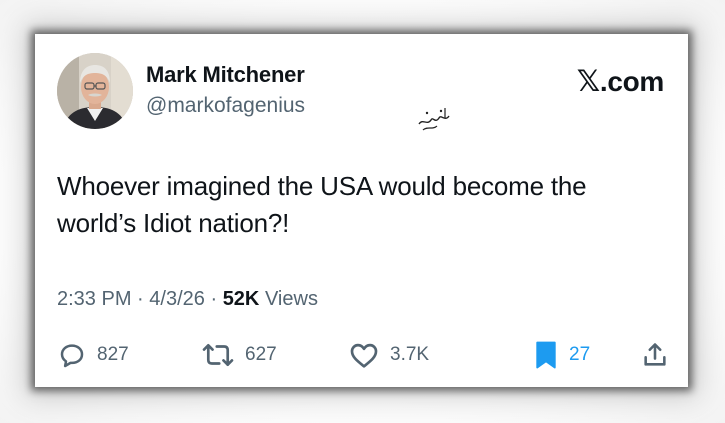 Image resolution: width=725 pixels, height=423 pixels. I want to click on heart-icon, so click(364, 355).